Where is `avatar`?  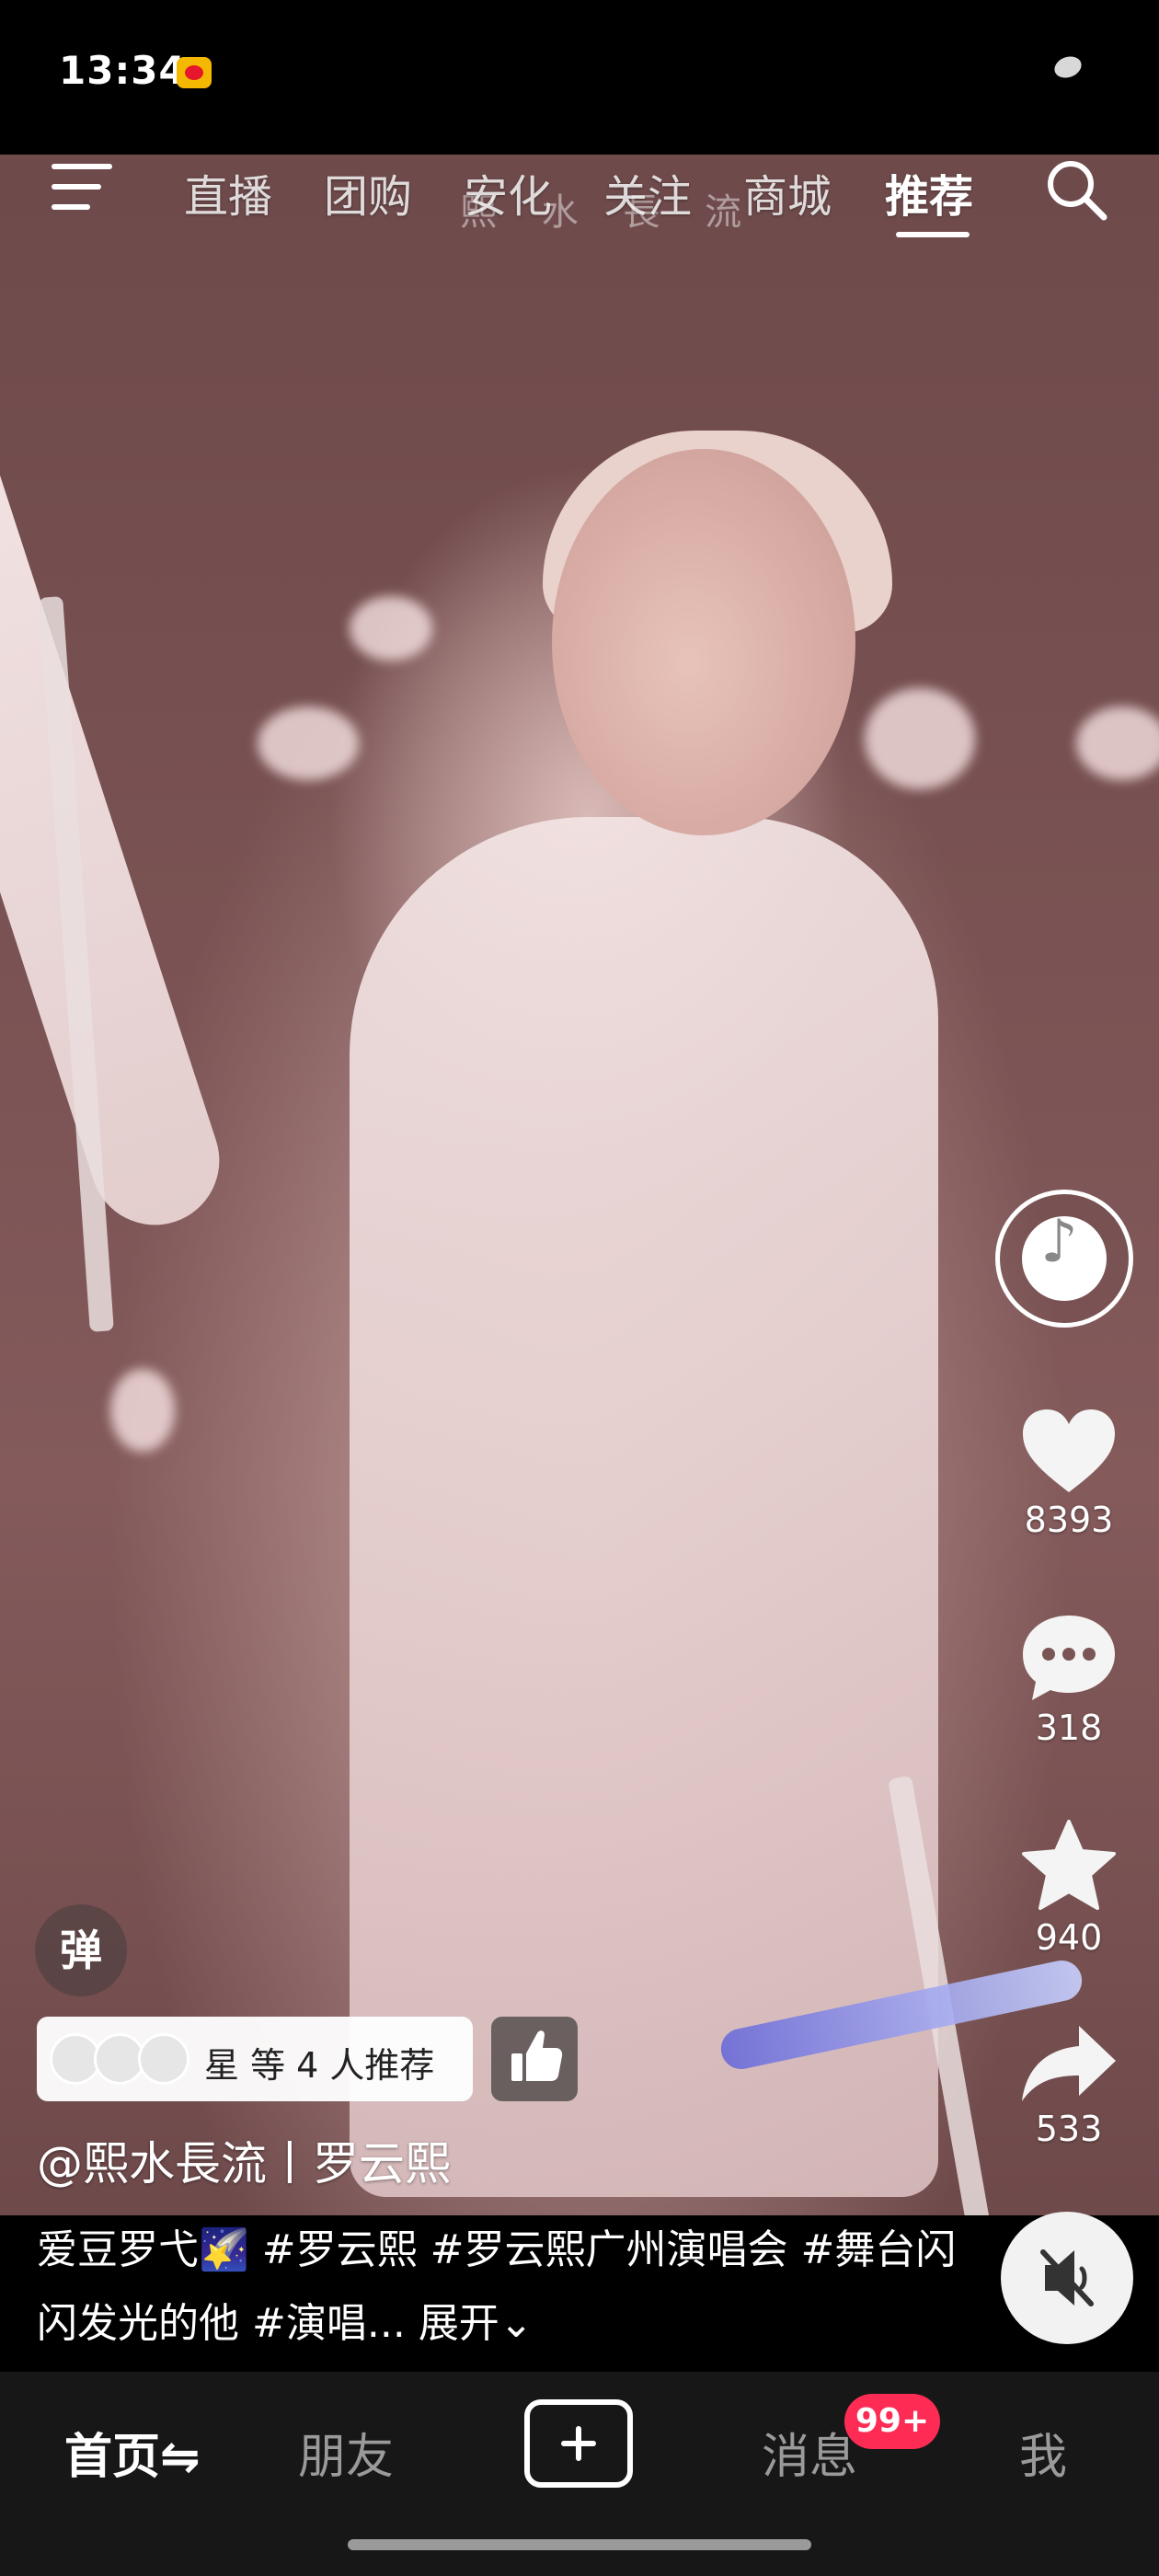
avatar is located at coordinates (163, 2059).